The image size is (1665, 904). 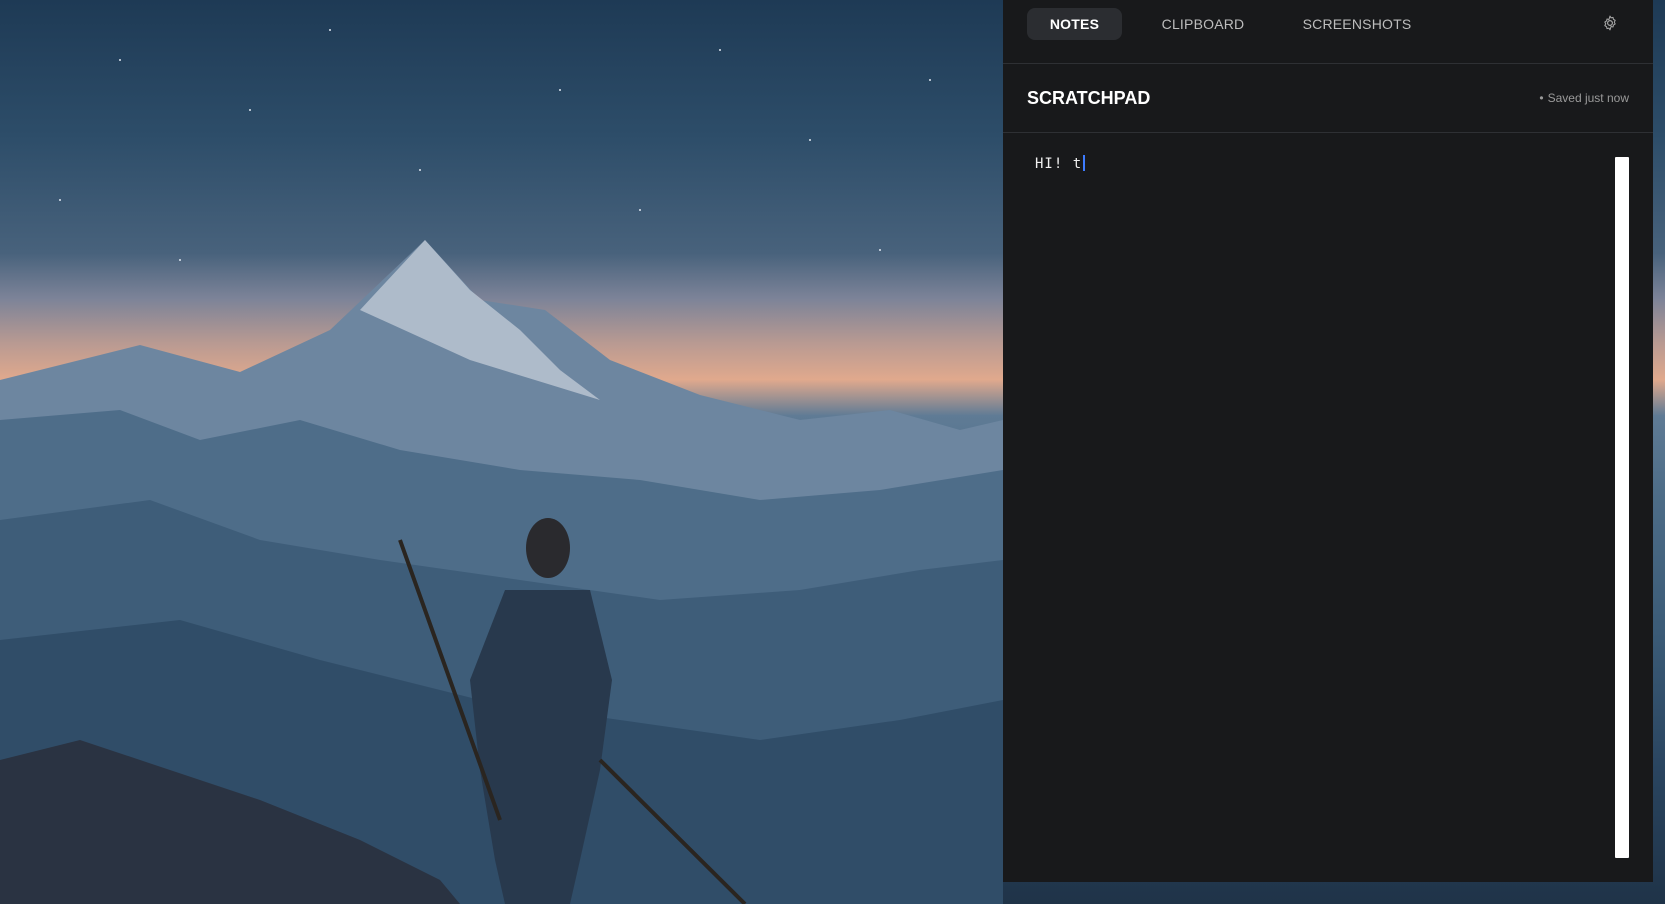 I want to click on tab-notes: NOTES, so click(x=1074, y=24).